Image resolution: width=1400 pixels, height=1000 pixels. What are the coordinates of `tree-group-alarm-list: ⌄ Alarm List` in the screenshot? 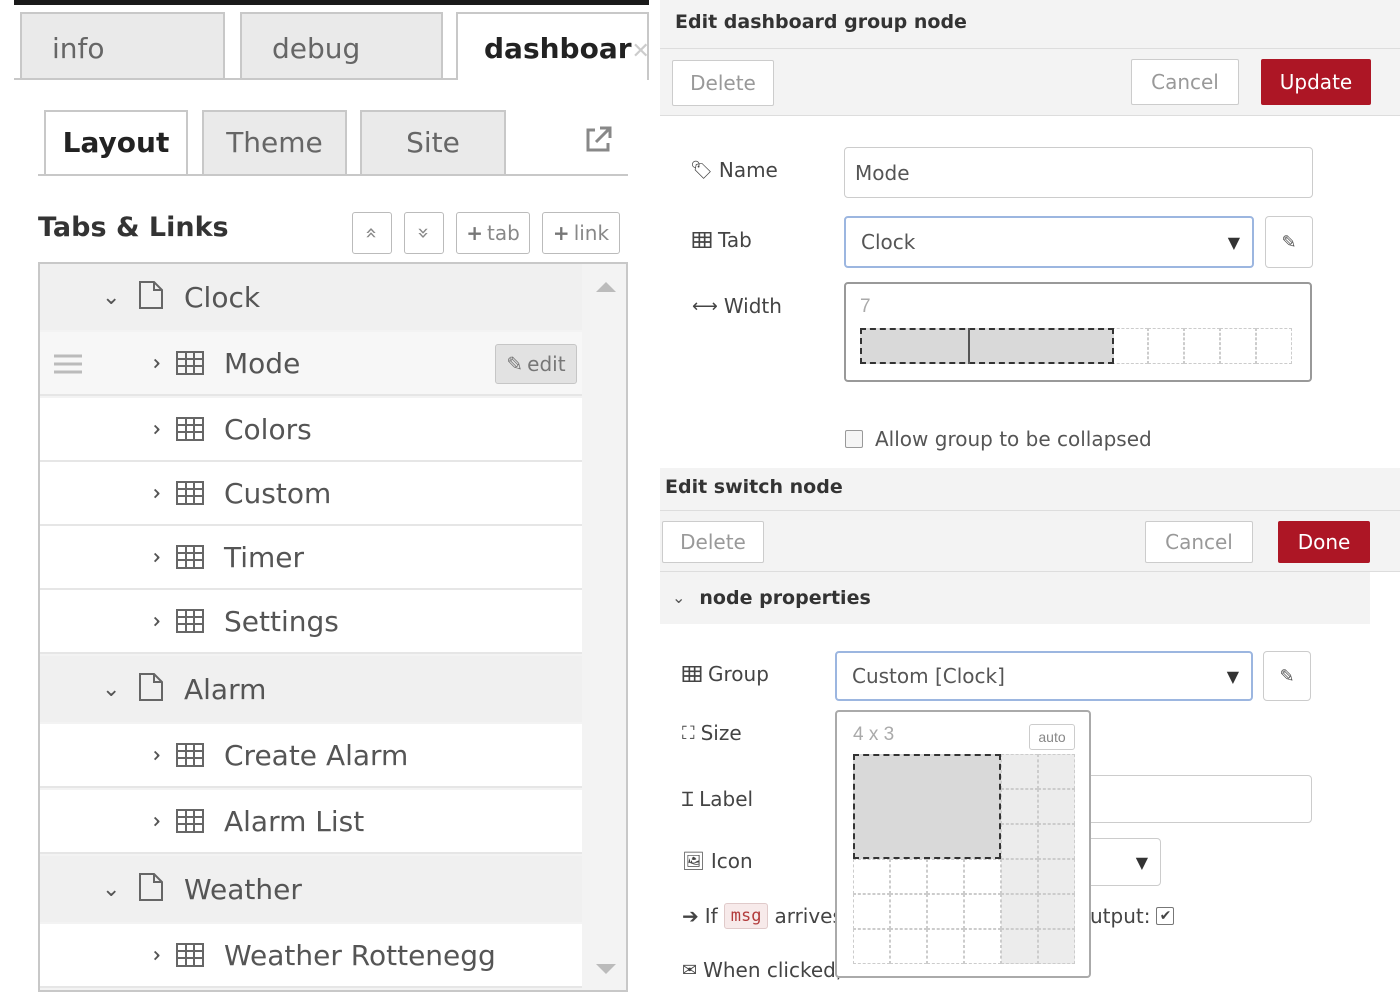 It's located at (311, 822).